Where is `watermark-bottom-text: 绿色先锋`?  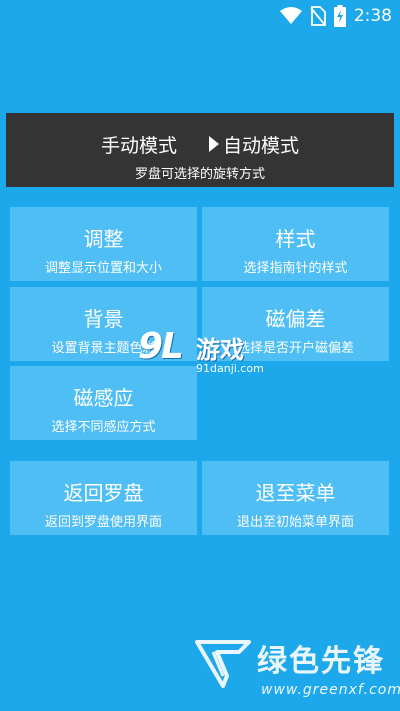 watermark-bottom-text: 绿色先锋 is located at coordinates (321, 661).